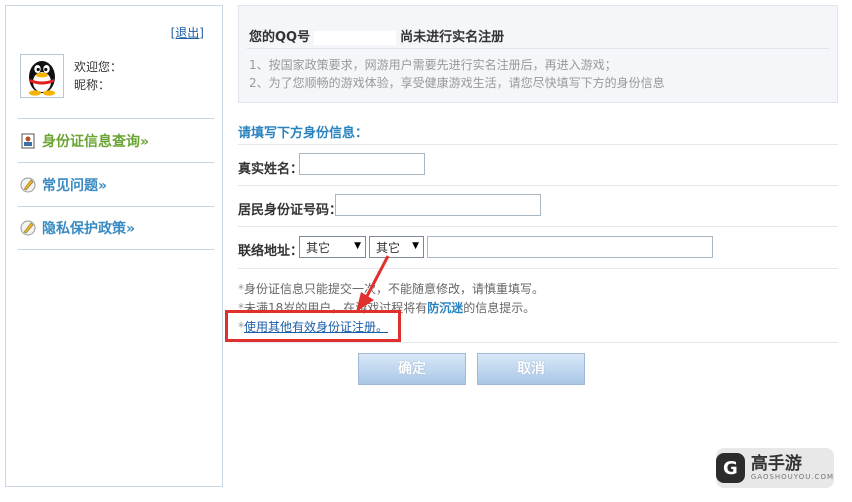 This screenshot has width=852, height=502. What do you see at coordinates (792, 477) in the screenshot?
I see `brand-domain: GAOSHOUYOU.COM` at bounding box center [792, 477].